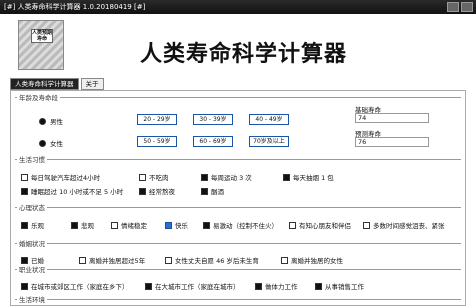 The height and width of the screenshot is (308, 476). I want to click on predicted-life-field: 76, so click(392, 142).